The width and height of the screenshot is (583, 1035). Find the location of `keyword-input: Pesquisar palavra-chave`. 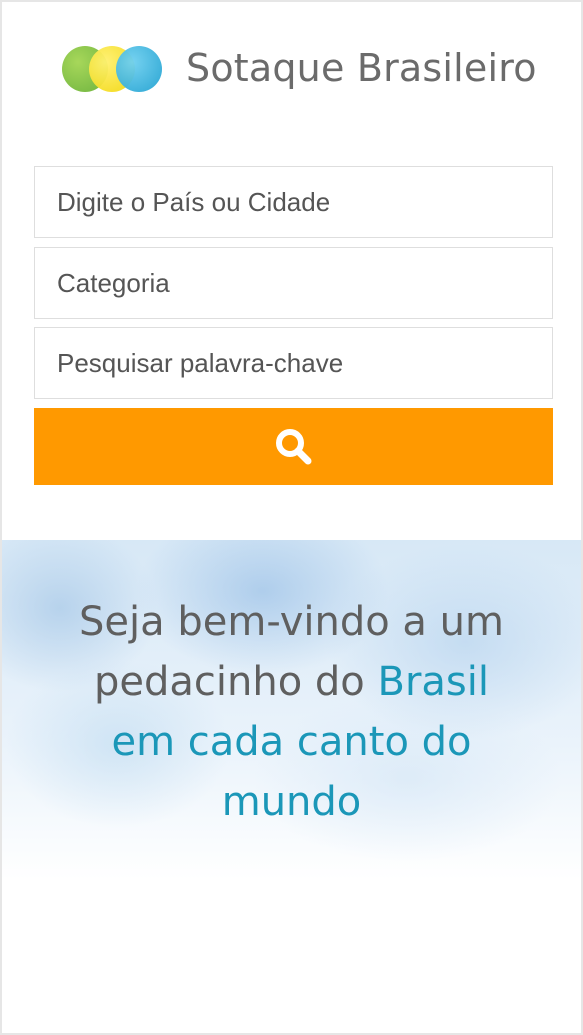

keyword-input: Pesquisar palavra-chave is located at coordinates (293, 363).